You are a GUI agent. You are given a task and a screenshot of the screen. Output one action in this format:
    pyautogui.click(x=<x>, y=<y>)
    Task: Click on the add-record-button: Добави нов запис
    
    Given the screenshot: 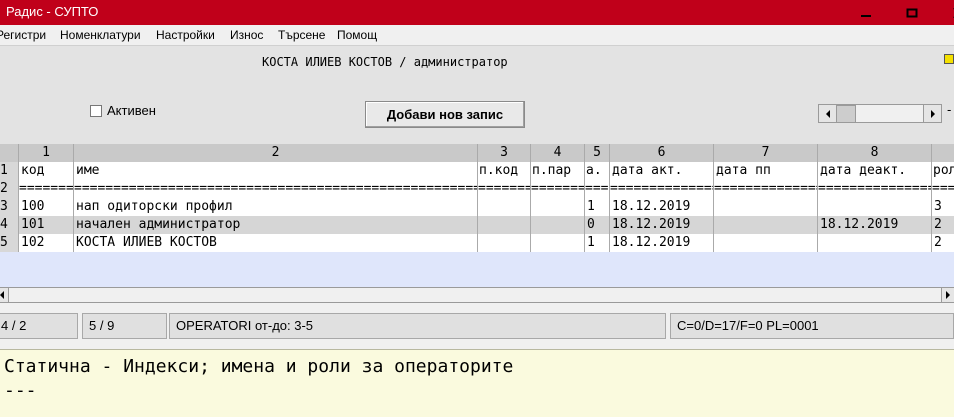 What is the action you would take?
    pyautogui.click(x=445, y=114)
    